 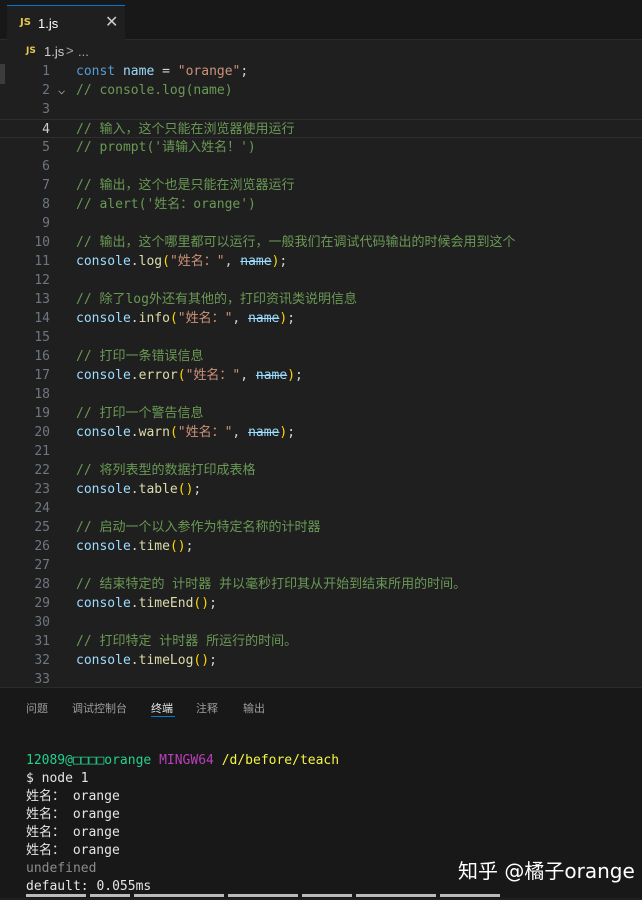 What do you see at coordinates (42, 394) in the screenshot?
I see `line-number: 18` at bounding box center [42, 394].